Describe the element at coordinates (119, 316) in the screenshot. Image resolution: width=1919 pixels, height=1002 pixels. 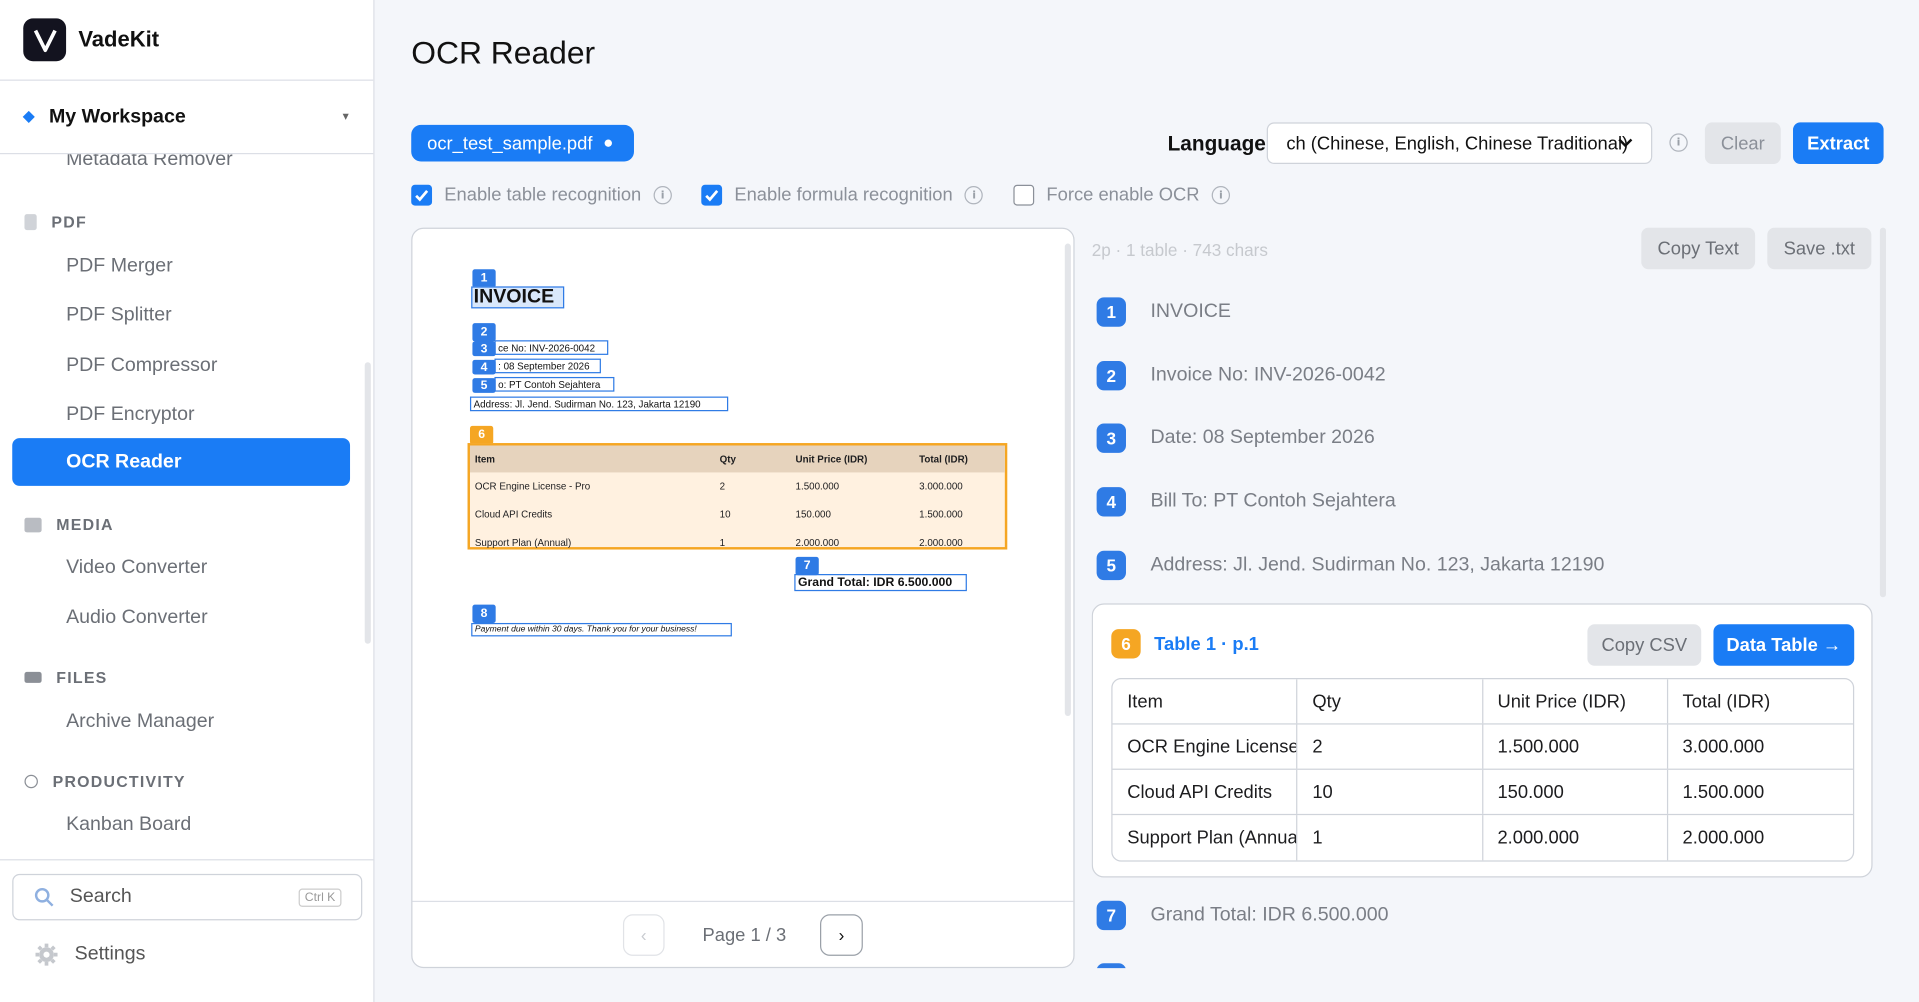
I see `sidebar-item-pdf-splitter: PDF Splitter` at that location.